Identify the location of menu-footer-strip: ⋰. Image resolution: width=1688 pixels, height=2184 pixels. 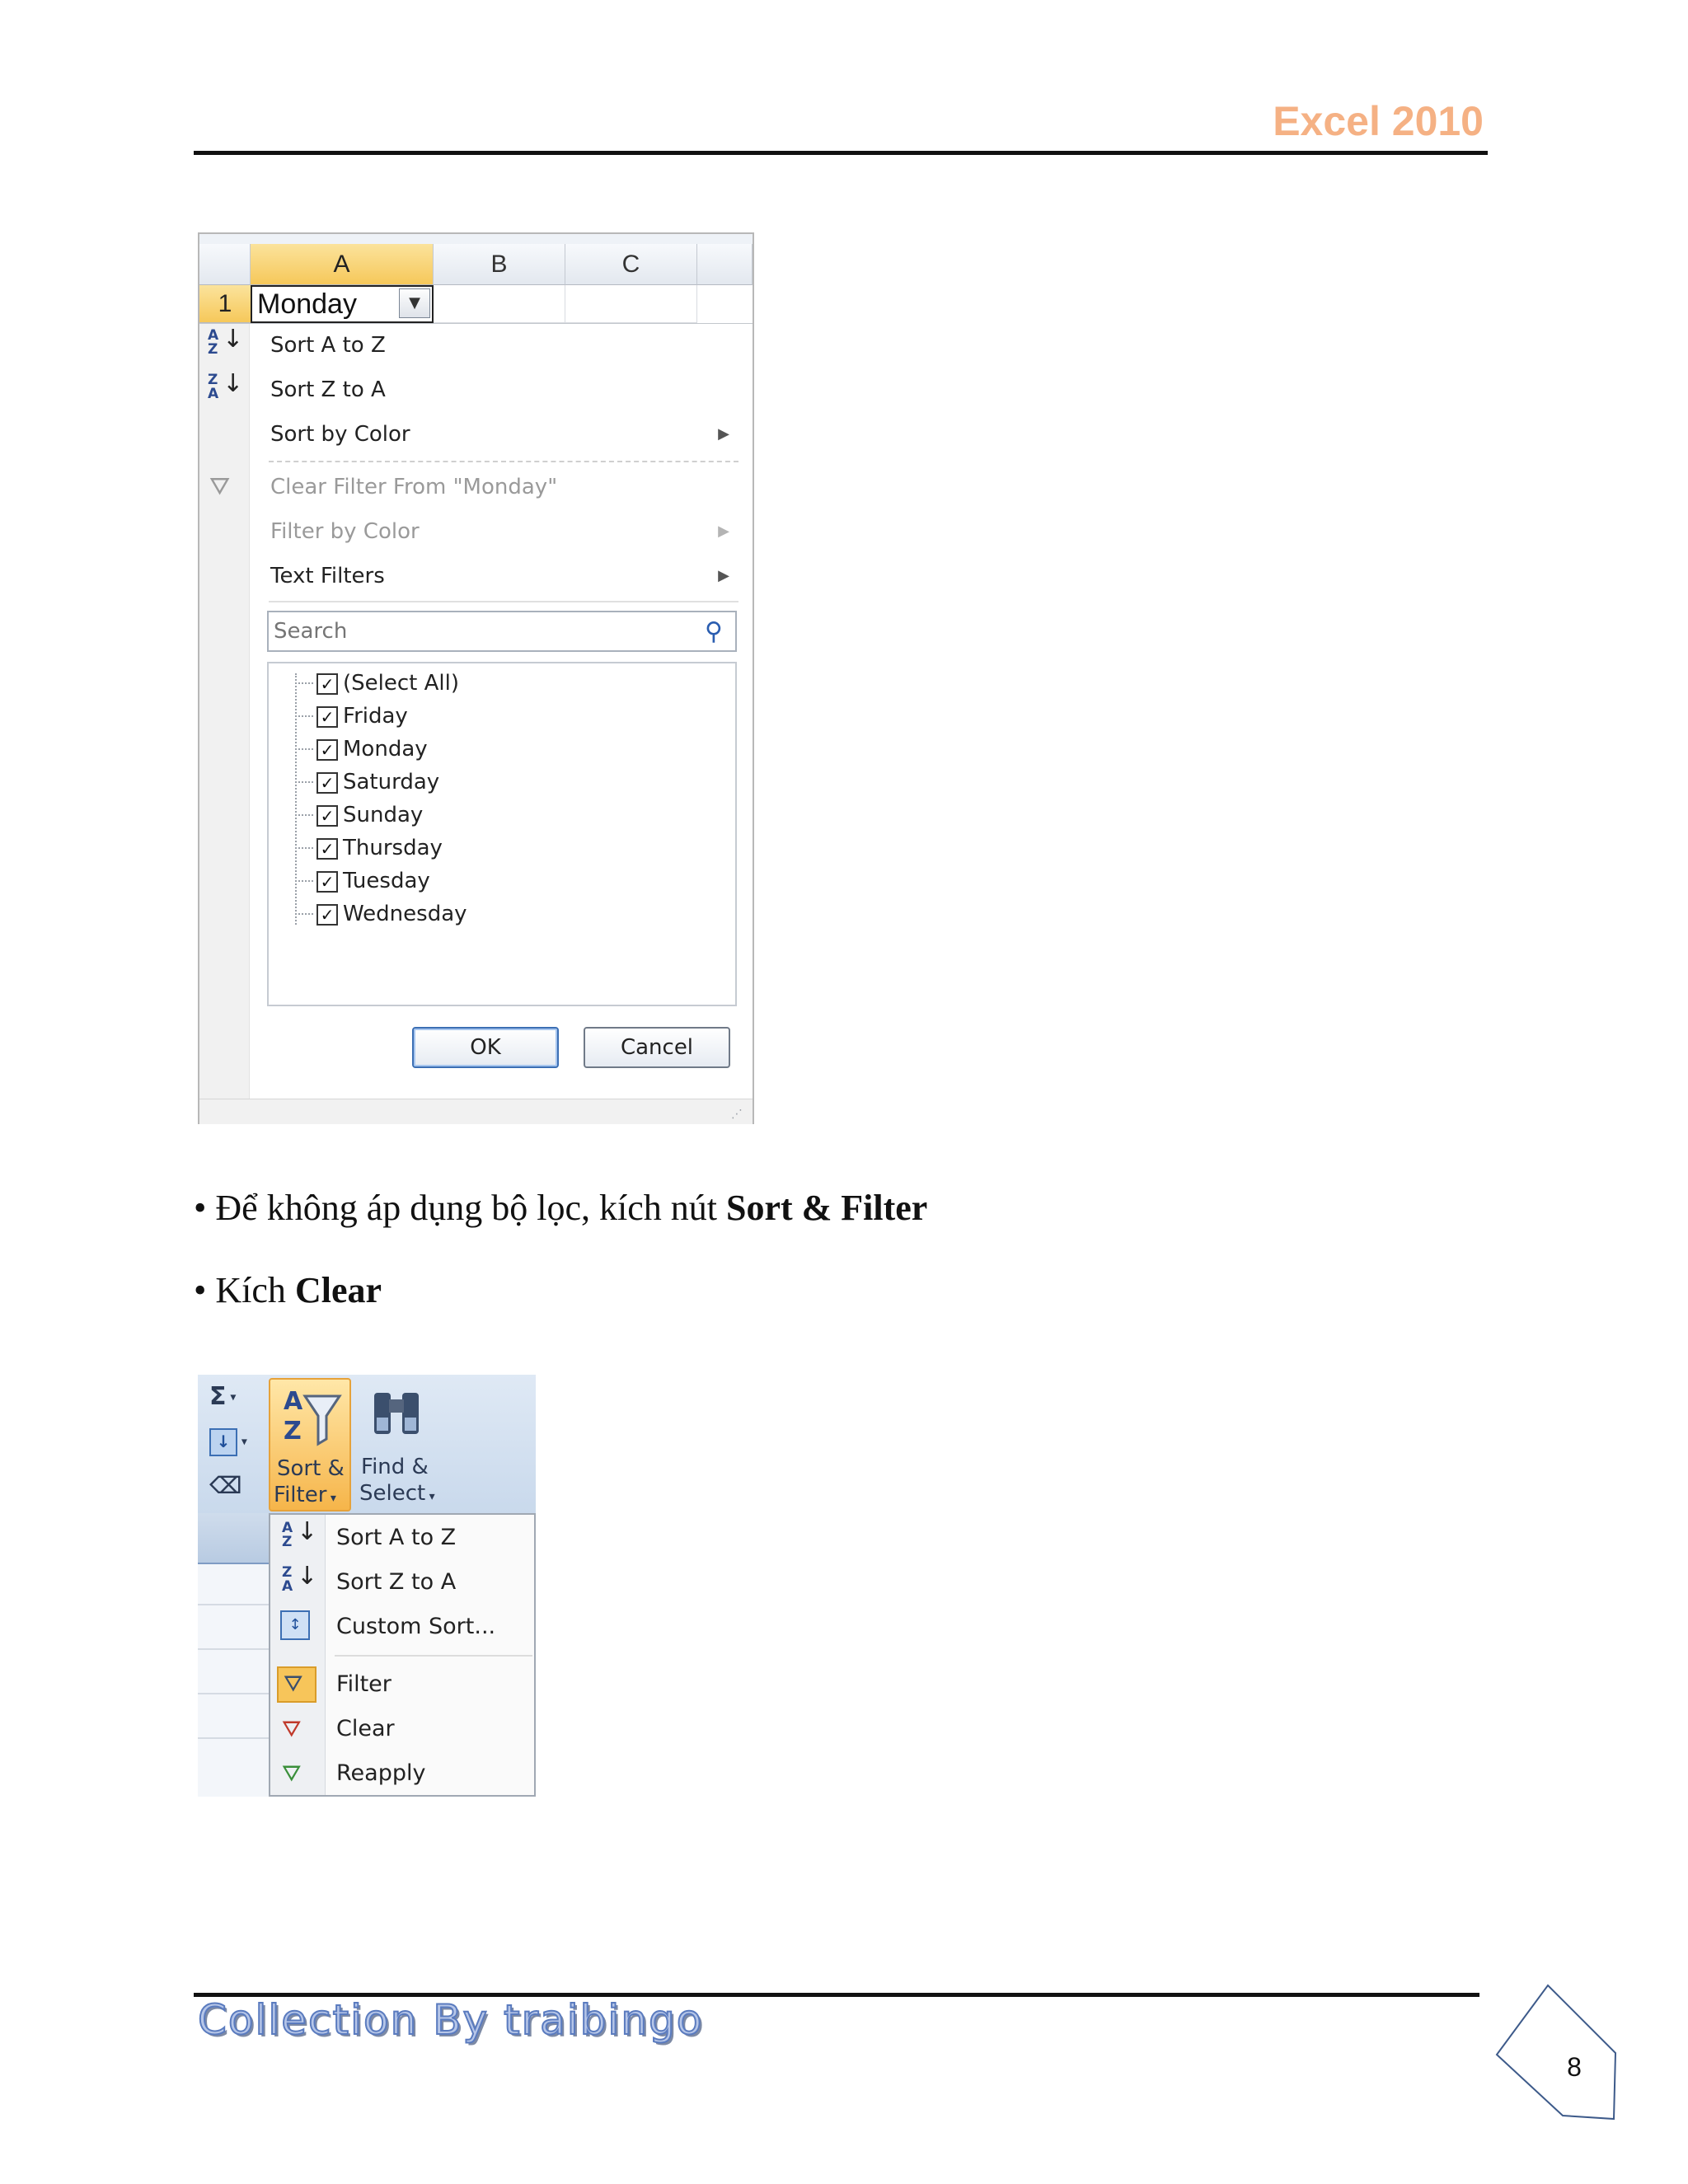
(476, 1111).